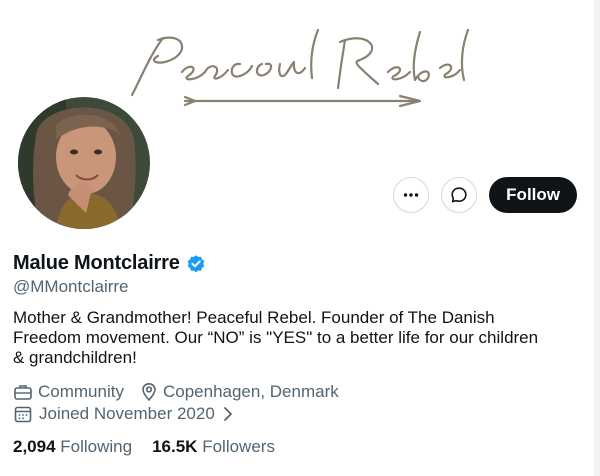 The width and height of the screenshot is (600, 476). What do you see at coordinates (250, 391) in the screenshot?
I see `location-text: Copenhagen, Denmark` at bounding box center [250, 391].